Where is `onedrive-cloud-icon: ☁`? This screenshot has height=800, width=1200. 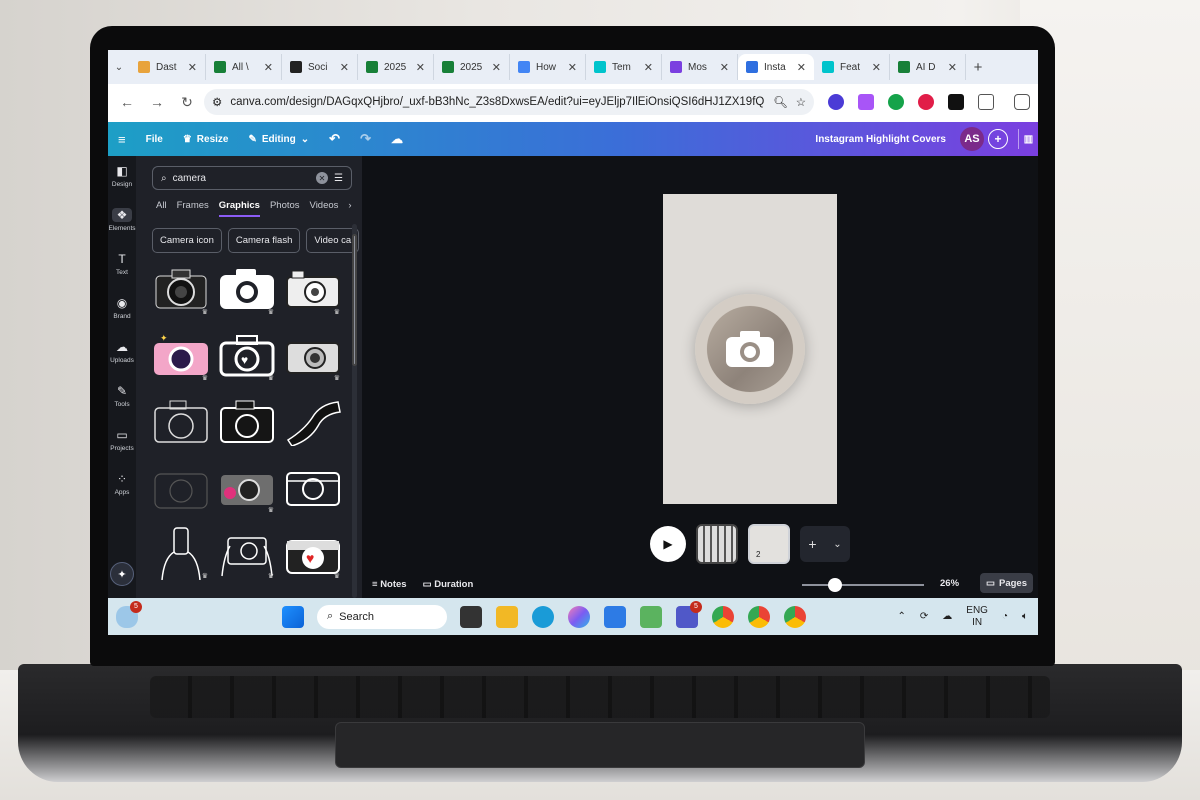
onedrive-cloud-icon: ☁ is located at coordinates (947, 616).